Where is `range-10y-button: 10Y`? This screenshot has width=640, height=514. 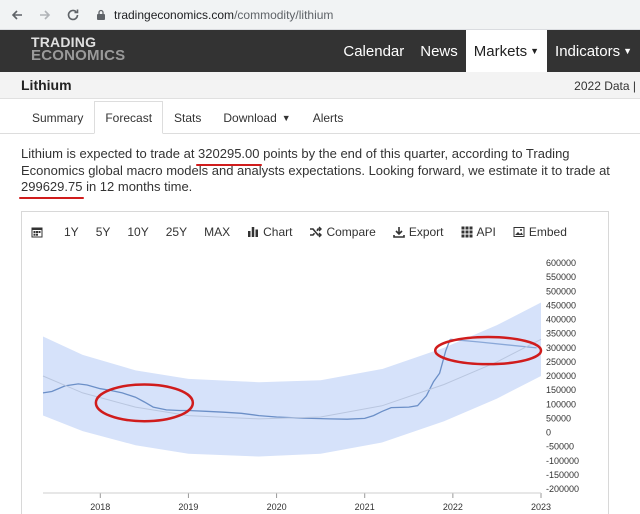
range-10y-button: 10Y is located at coordinates (137, 232).